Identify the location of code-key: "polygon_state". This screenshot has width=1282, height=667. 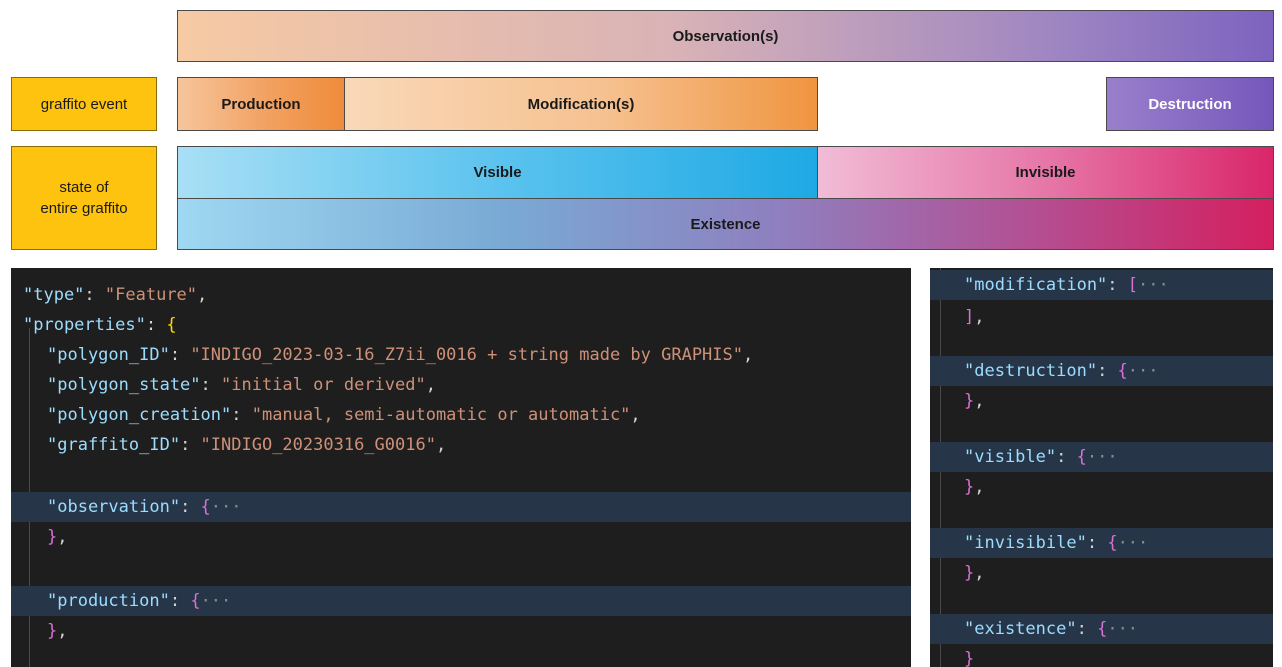
(124, 385).